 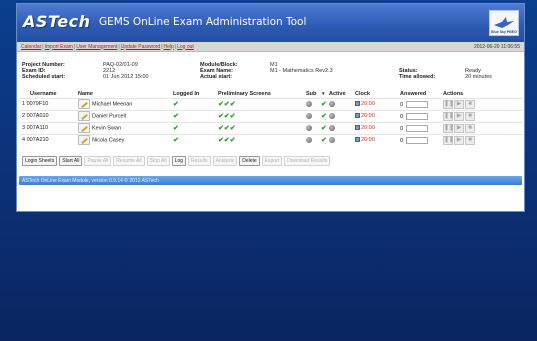 What do you see at coordinates (307, 161) in the screenshot?
I see `download-results-button: Download Results` at bounding box center [307, 161].